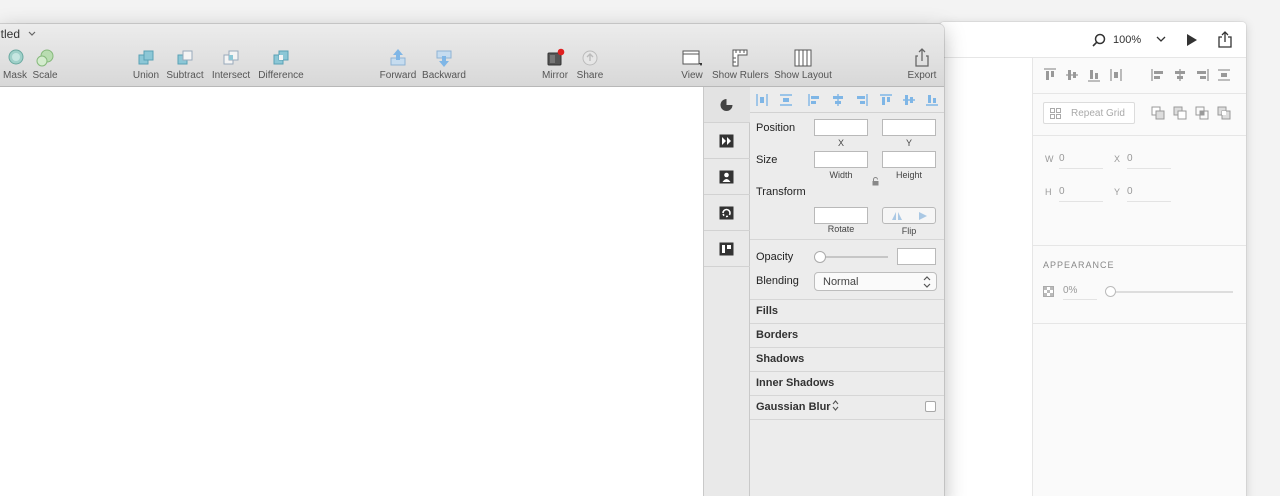 The height and width of the screenshot is (496, 1280). Describe the element at coordinates (45, 66) in the screenshot. I see `scale-button: Scale` at that location.